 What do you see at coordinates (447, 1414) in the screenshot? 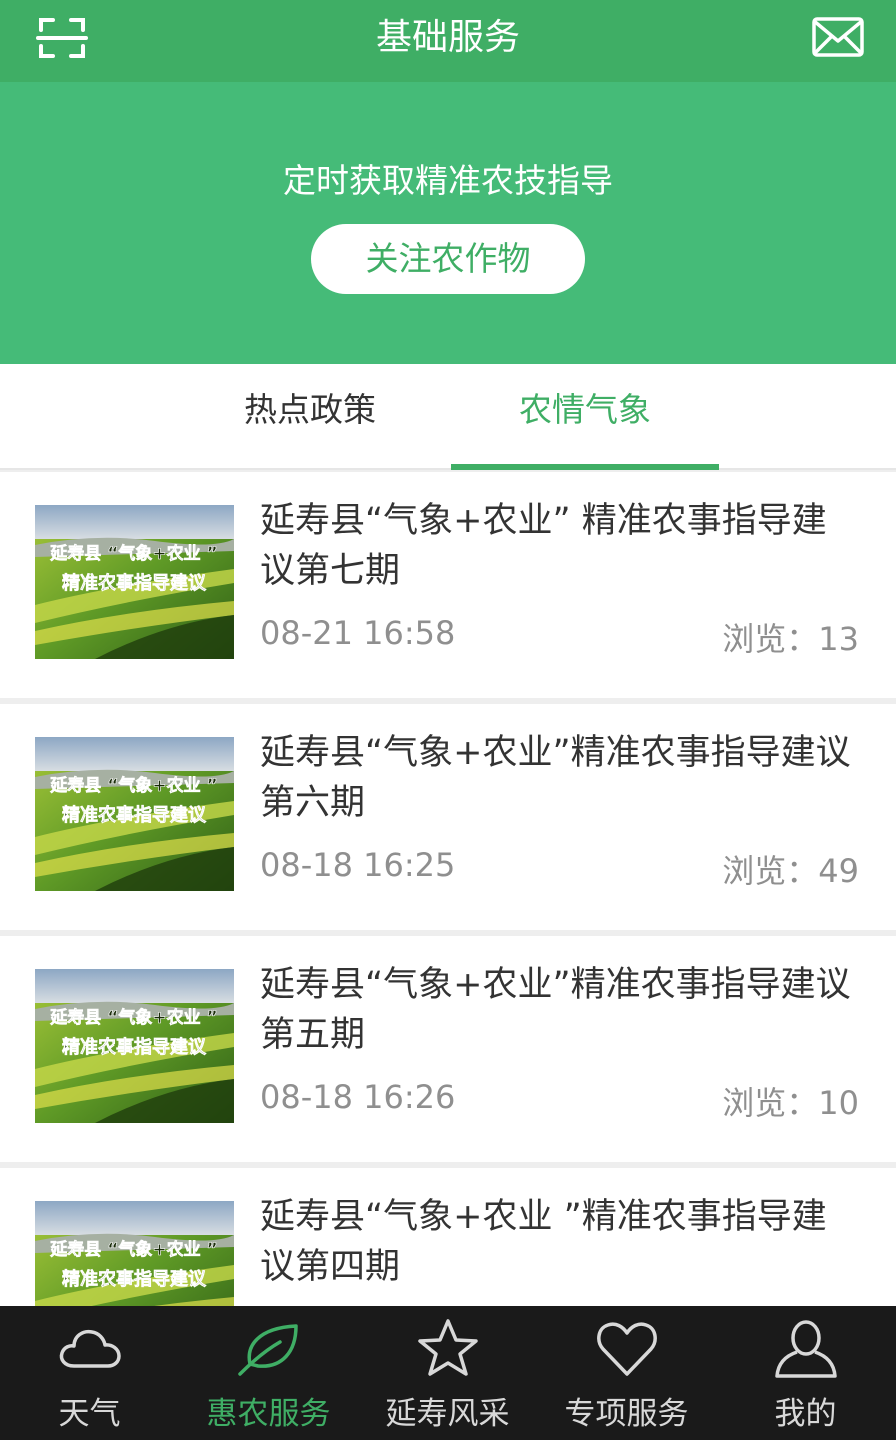
I see `nav-label: 延寿风采` at bounding box center [447, 1414].